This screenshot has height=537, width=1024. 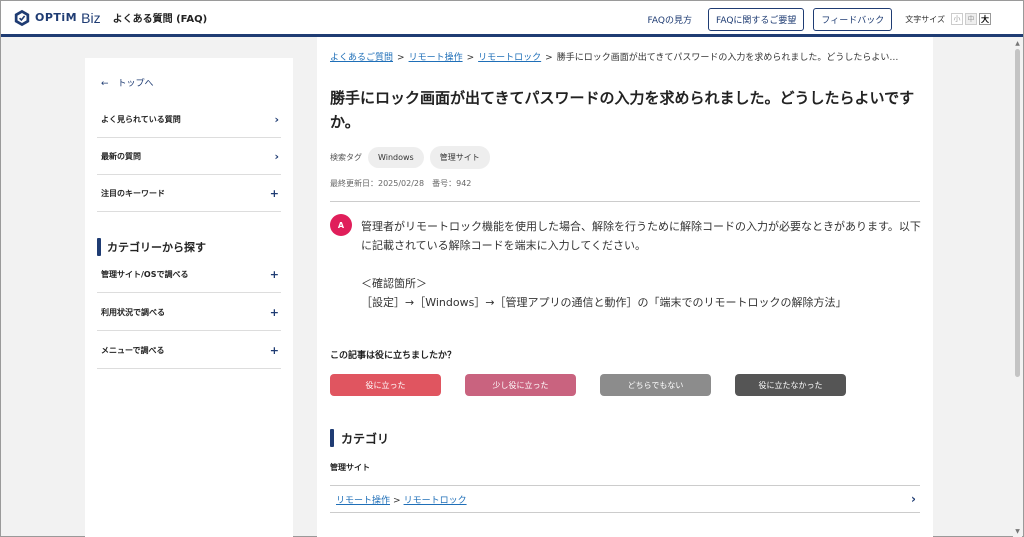 What do you see at coordinates (133, 193) in the screenshot?
I see `sidebar-item-label: 注目のキーワード` at bounding box center [133, 193].